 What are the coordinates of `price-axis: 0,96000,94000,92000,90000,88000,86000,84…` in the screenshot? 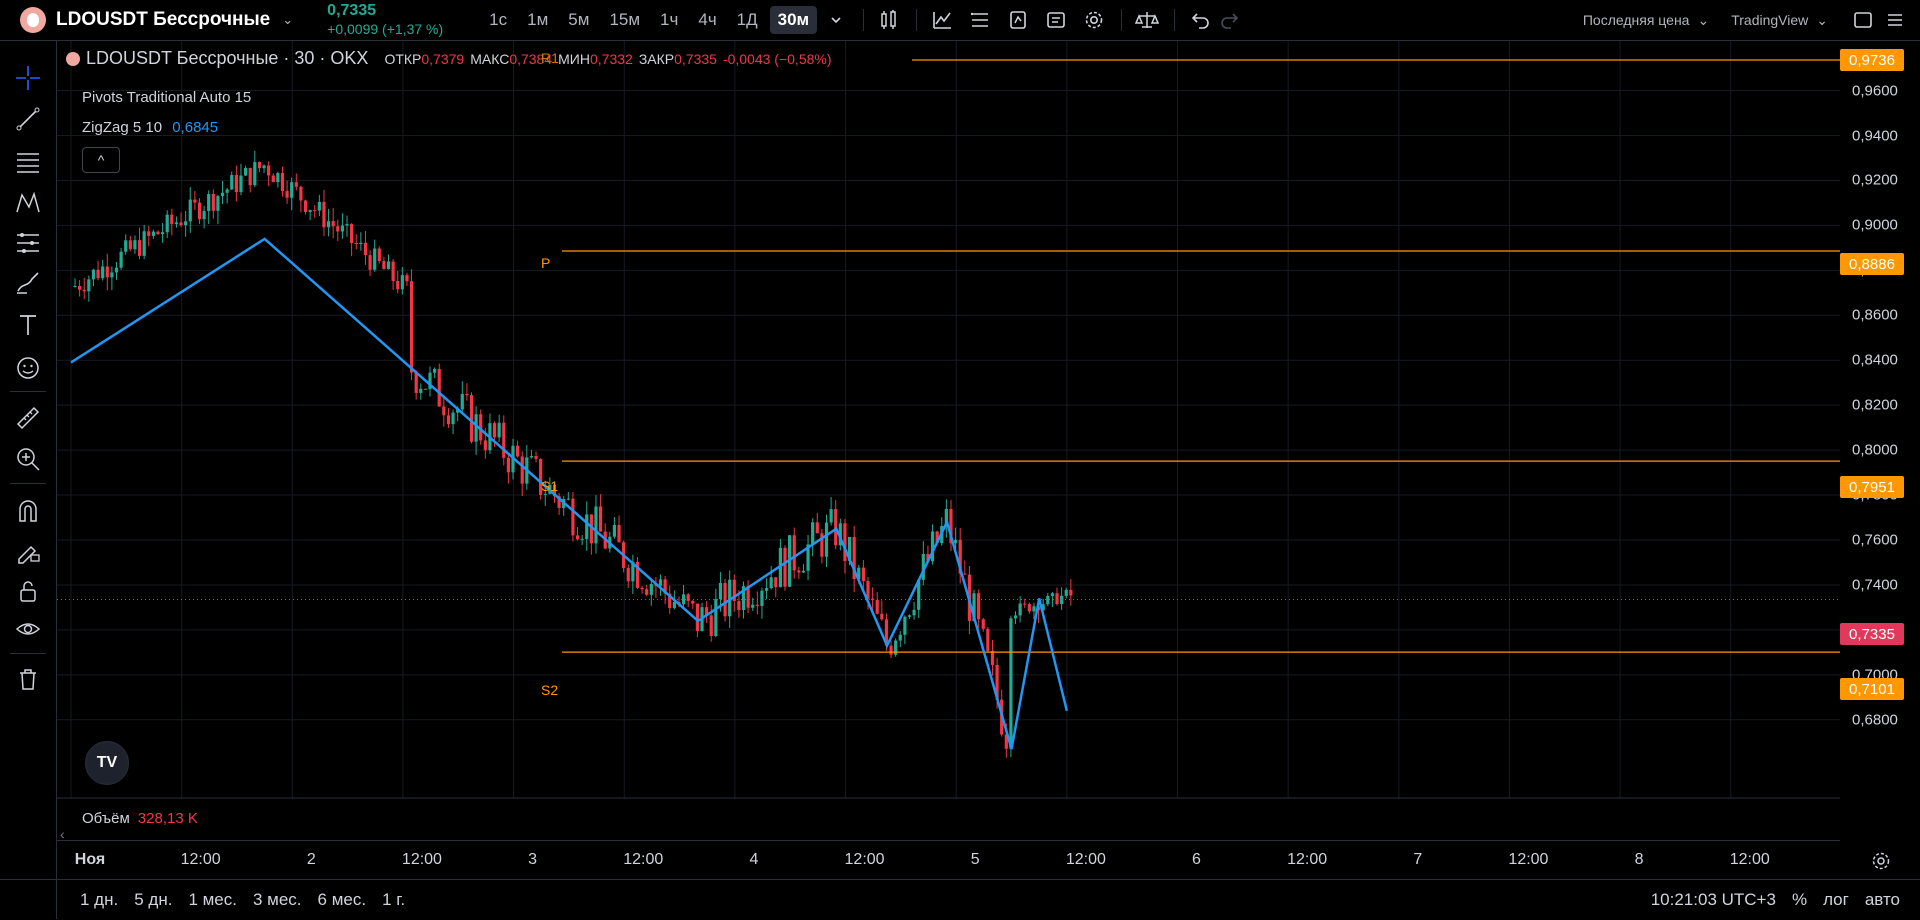 It's located at (1880, 440).